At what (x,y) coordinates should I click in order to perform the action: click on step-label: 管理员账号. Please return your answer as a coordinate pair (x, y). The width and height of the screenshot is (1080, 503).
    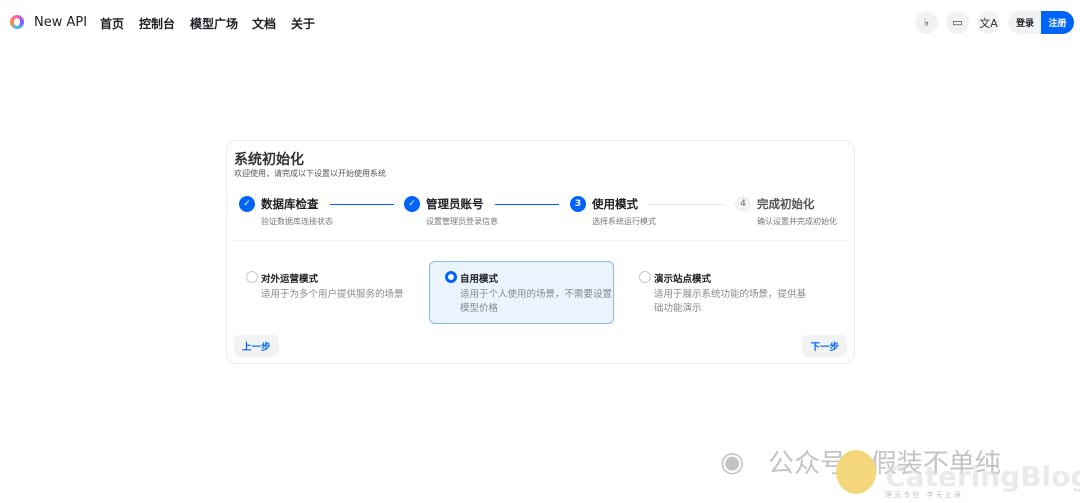
    Looking at the image, I should click on (455, 204).